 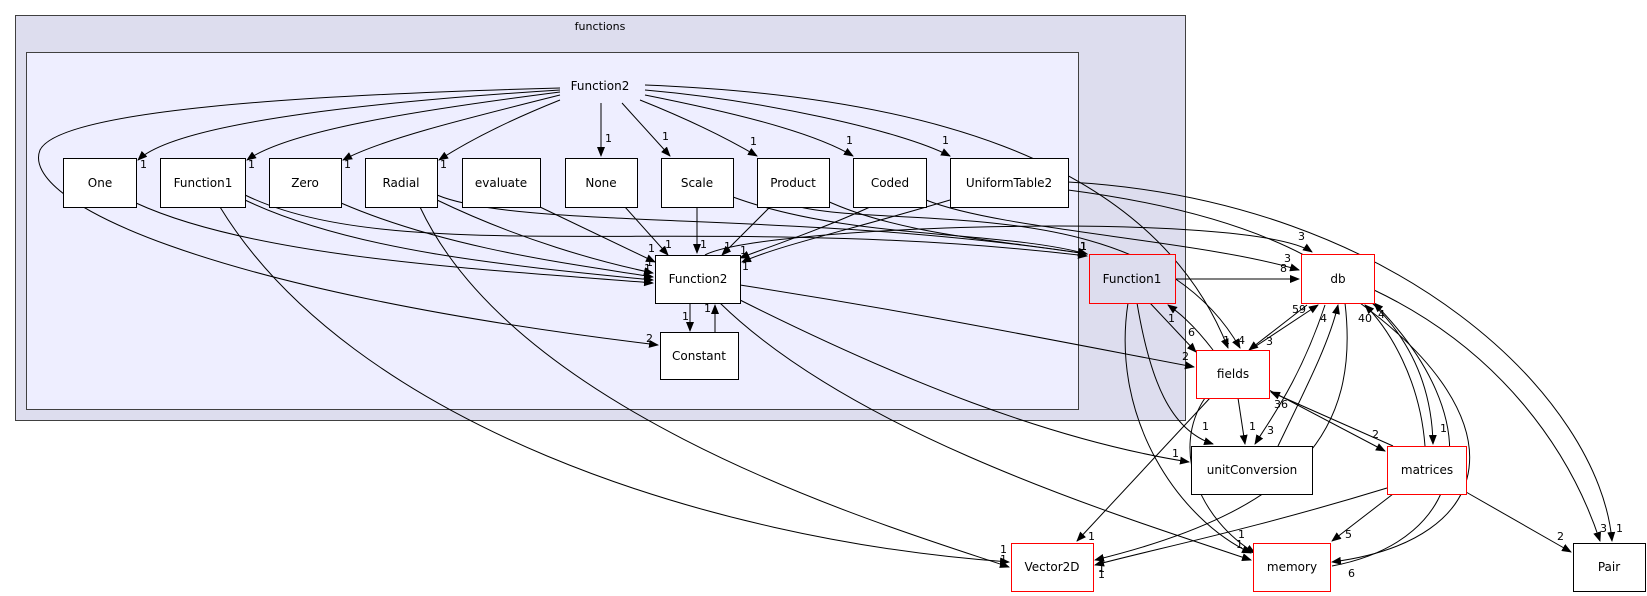 What do you see at coordinates (600, 86) in the screenshot?
I see `cluster-function2-label: Function2` at bounding box center [600, 86].